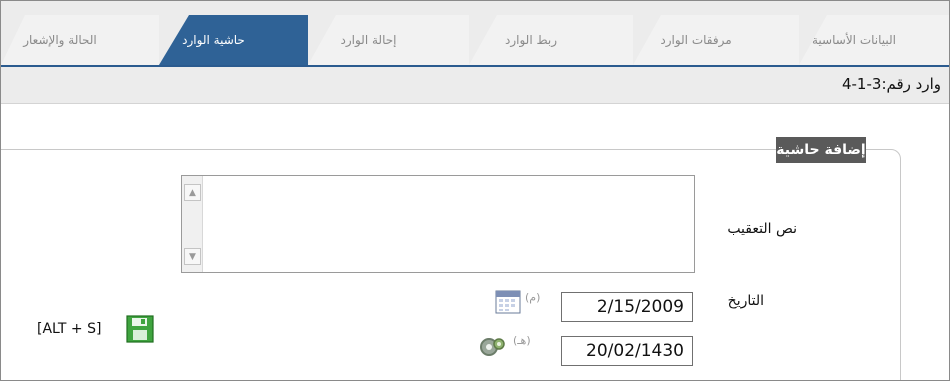 The image size is (950, 381). What do you see at coordinates (745, 301) in the screenshot?
I see `date-label: التاريخ` at bounding box center [745, 301].